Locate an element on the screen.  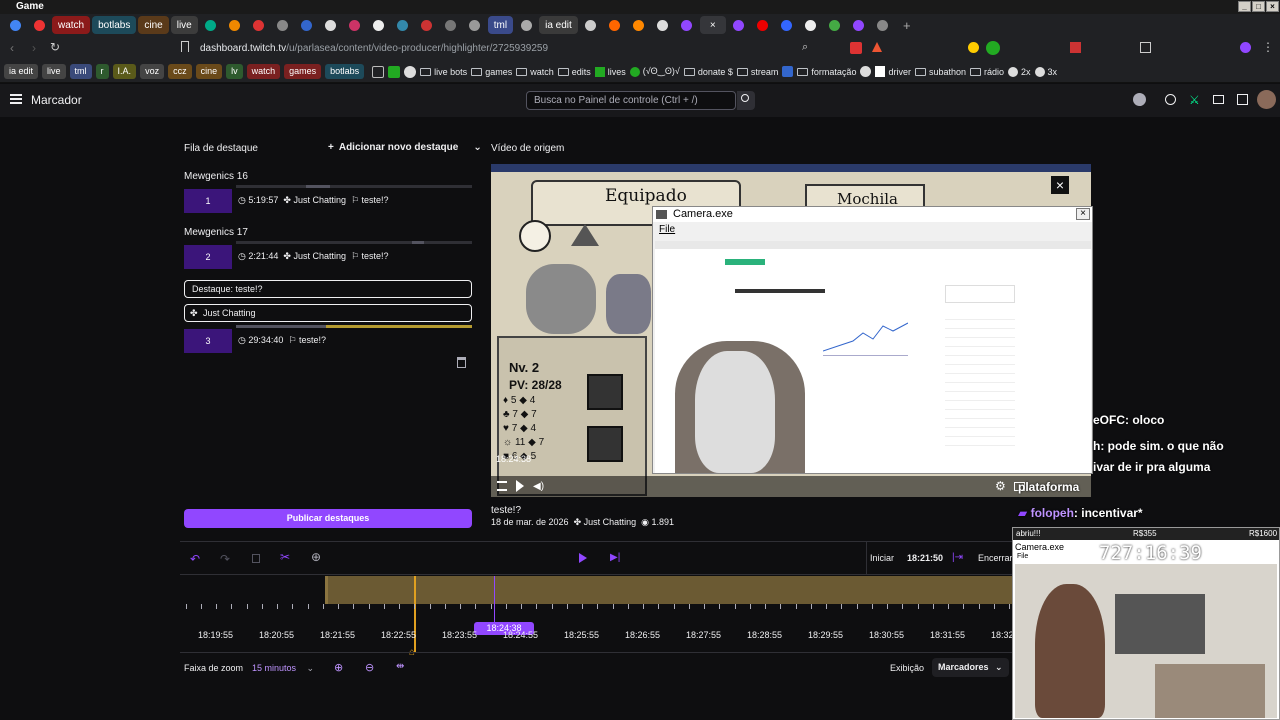
bookmark-icon-circle is located at coordinates (866, 71).